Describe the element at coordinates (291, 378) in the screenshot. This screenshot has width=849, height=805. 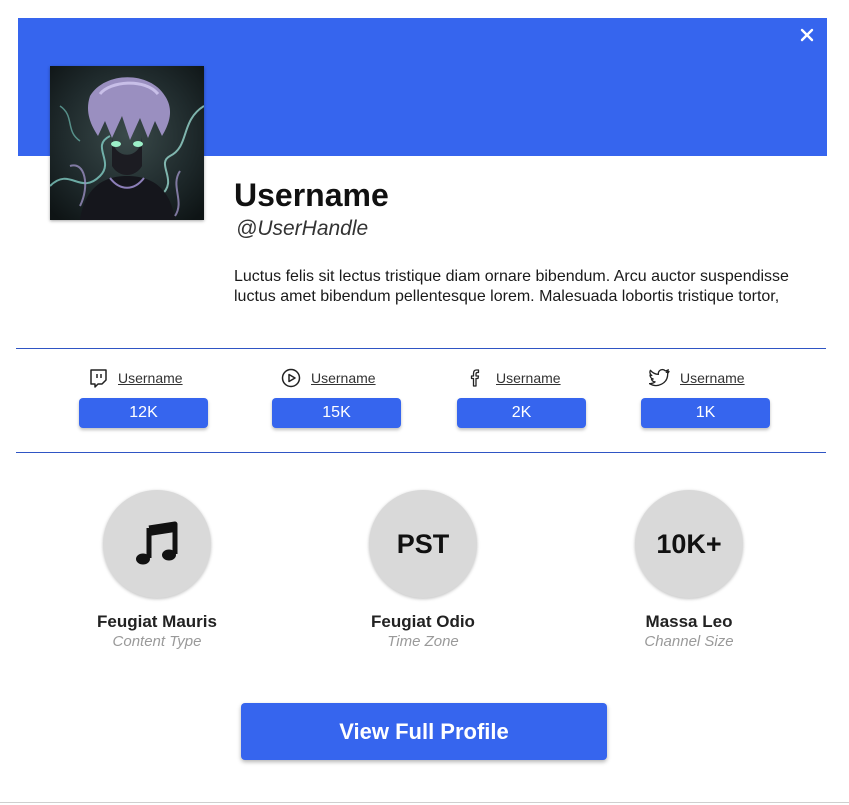
I see `play-icon` at that location.